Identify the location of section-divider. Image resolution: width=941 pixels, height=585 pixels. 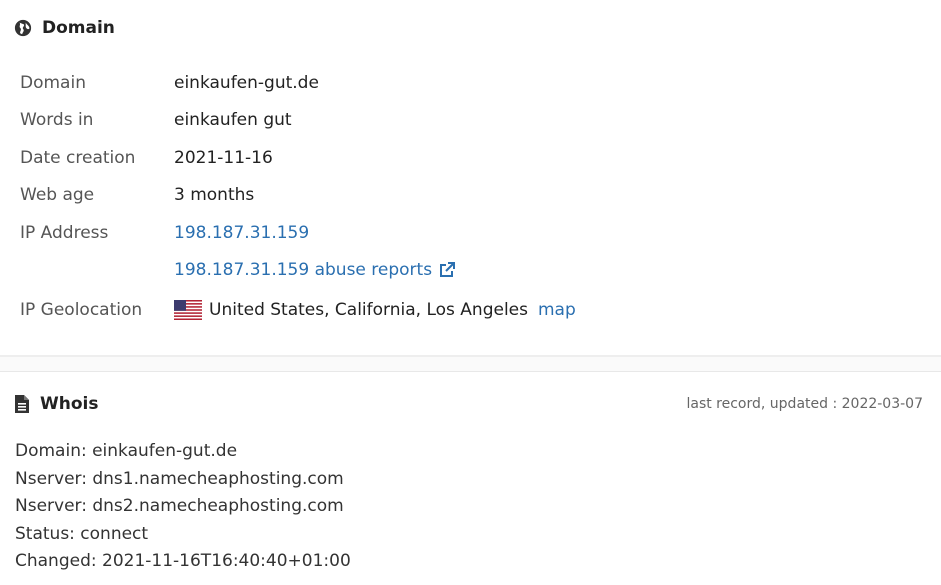
(470, 363).